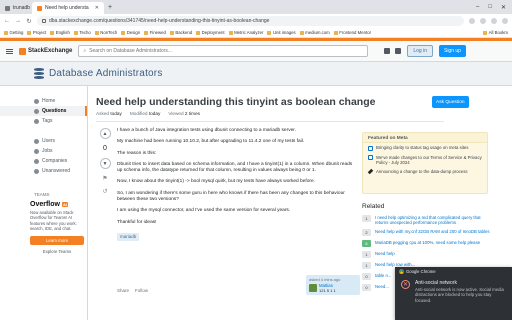 This screenshot has height=320, width=512. Describe the element at coordinates (13, 32) in the screenshot. I see `bookmark-item: Getting` at that location.